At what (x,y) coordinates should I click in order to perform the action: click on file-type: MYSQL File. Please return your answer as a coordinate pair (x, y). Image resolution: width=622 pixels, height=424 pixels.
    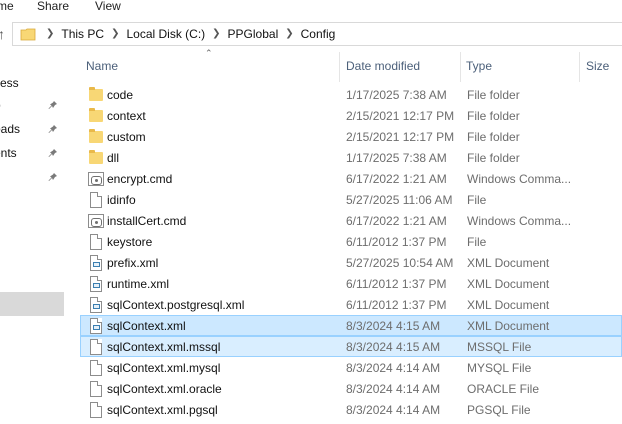
    Looking at the image, I should click on (499, 368).